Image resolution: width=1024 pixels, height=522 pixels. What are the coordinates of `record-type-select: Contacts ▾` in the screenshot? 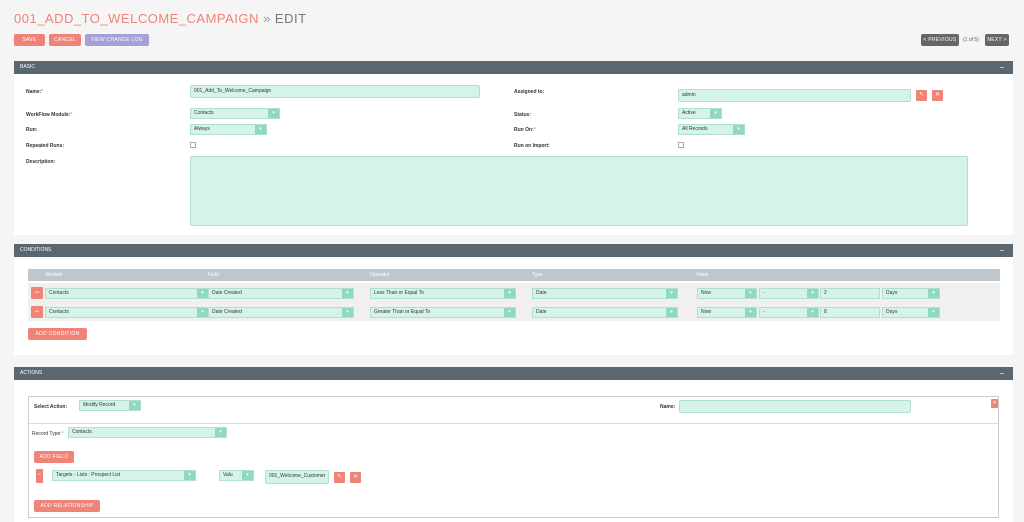 It's located at (147, 432).